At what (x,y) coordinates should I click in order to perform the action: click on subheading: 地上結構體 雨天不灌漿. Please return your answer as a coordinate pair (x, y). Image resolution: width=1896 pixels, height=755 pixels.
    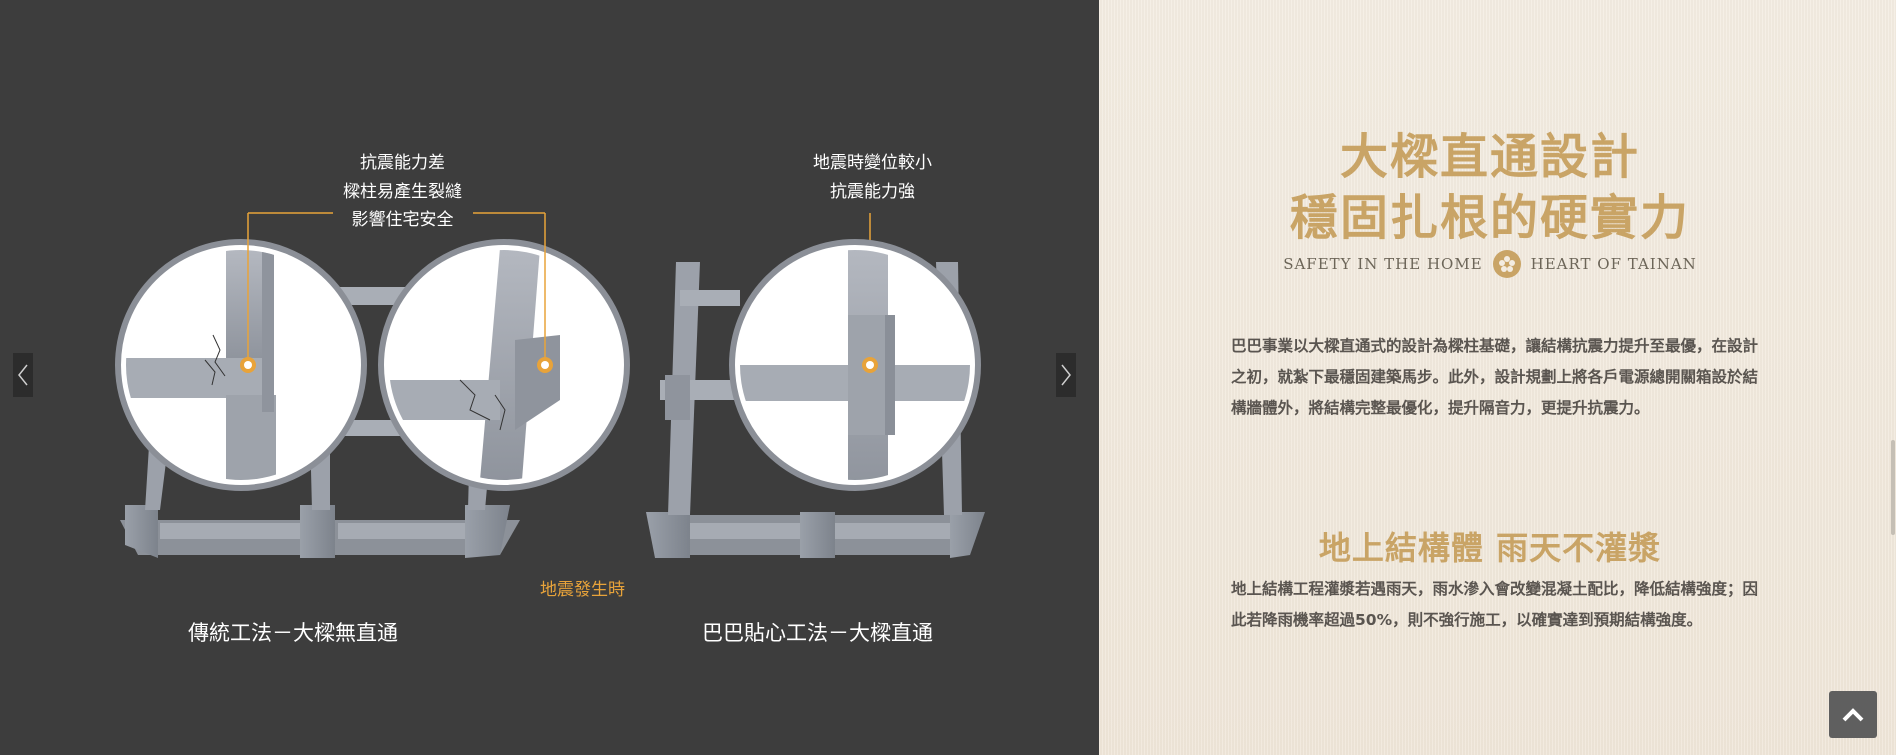
    Looking at the image, I should click on (1490, 548).